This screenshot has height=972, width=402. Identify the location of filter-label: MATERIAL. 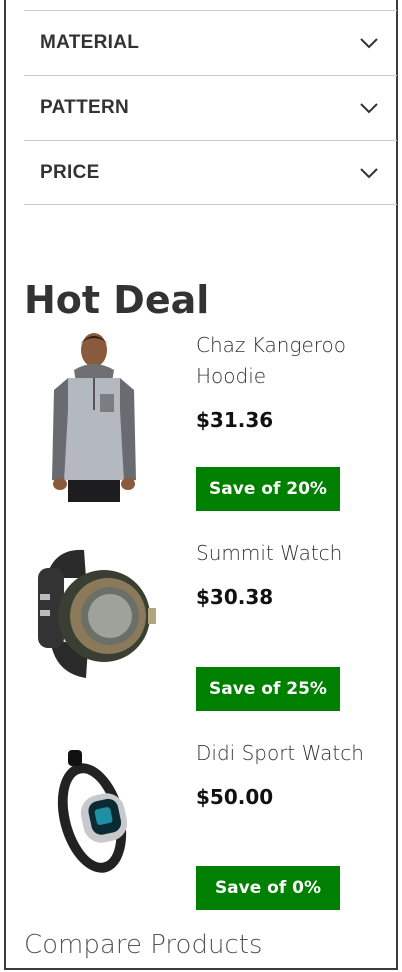
(90, 42).